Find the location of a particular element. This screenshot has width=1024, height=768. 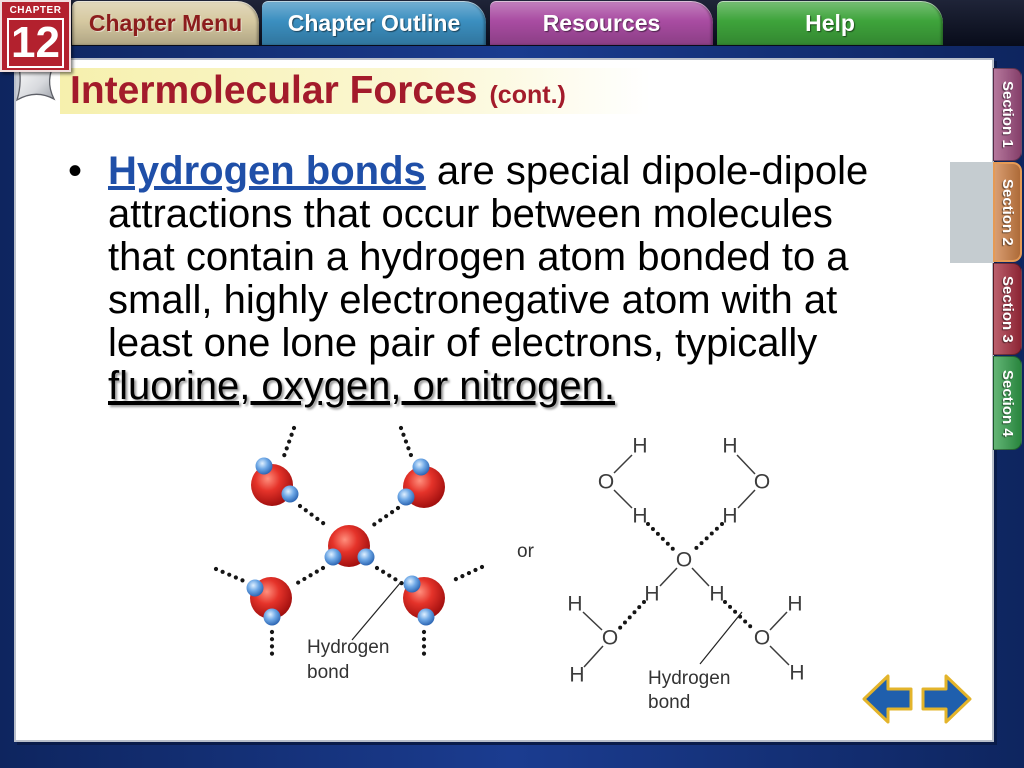

chapter-badge: CHAPTER 12 is located at coordinates (35, 36).